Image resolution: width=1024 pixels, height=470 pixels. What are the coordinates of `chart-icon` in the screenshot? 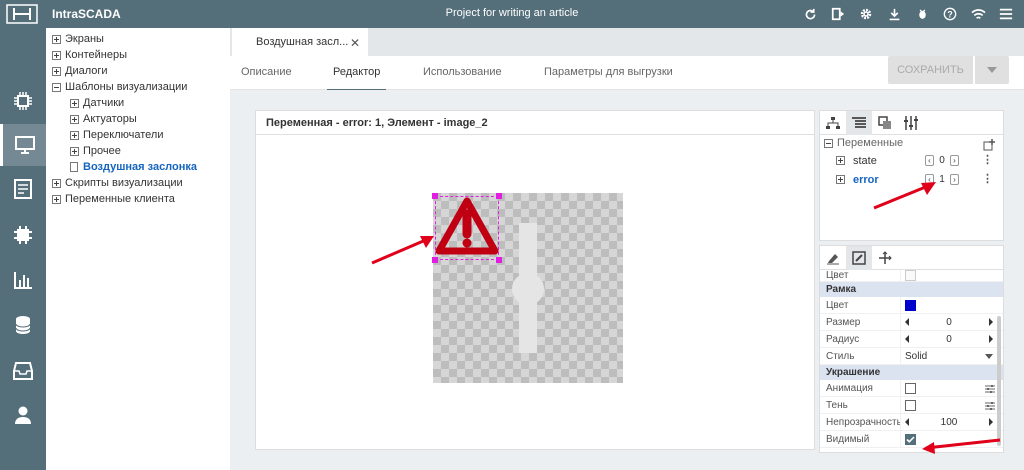 It's located at (23, 280).